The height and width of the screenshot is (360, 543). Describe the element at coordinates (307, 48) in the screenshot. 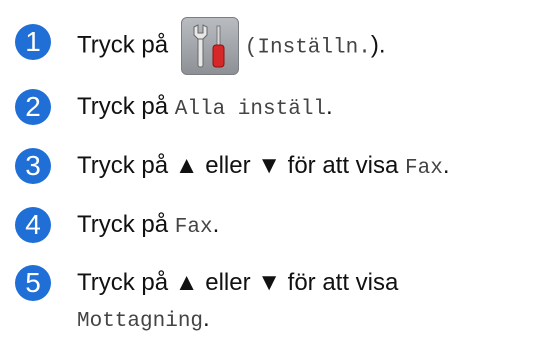

I see `settings-label: (Inställn.` at that location.